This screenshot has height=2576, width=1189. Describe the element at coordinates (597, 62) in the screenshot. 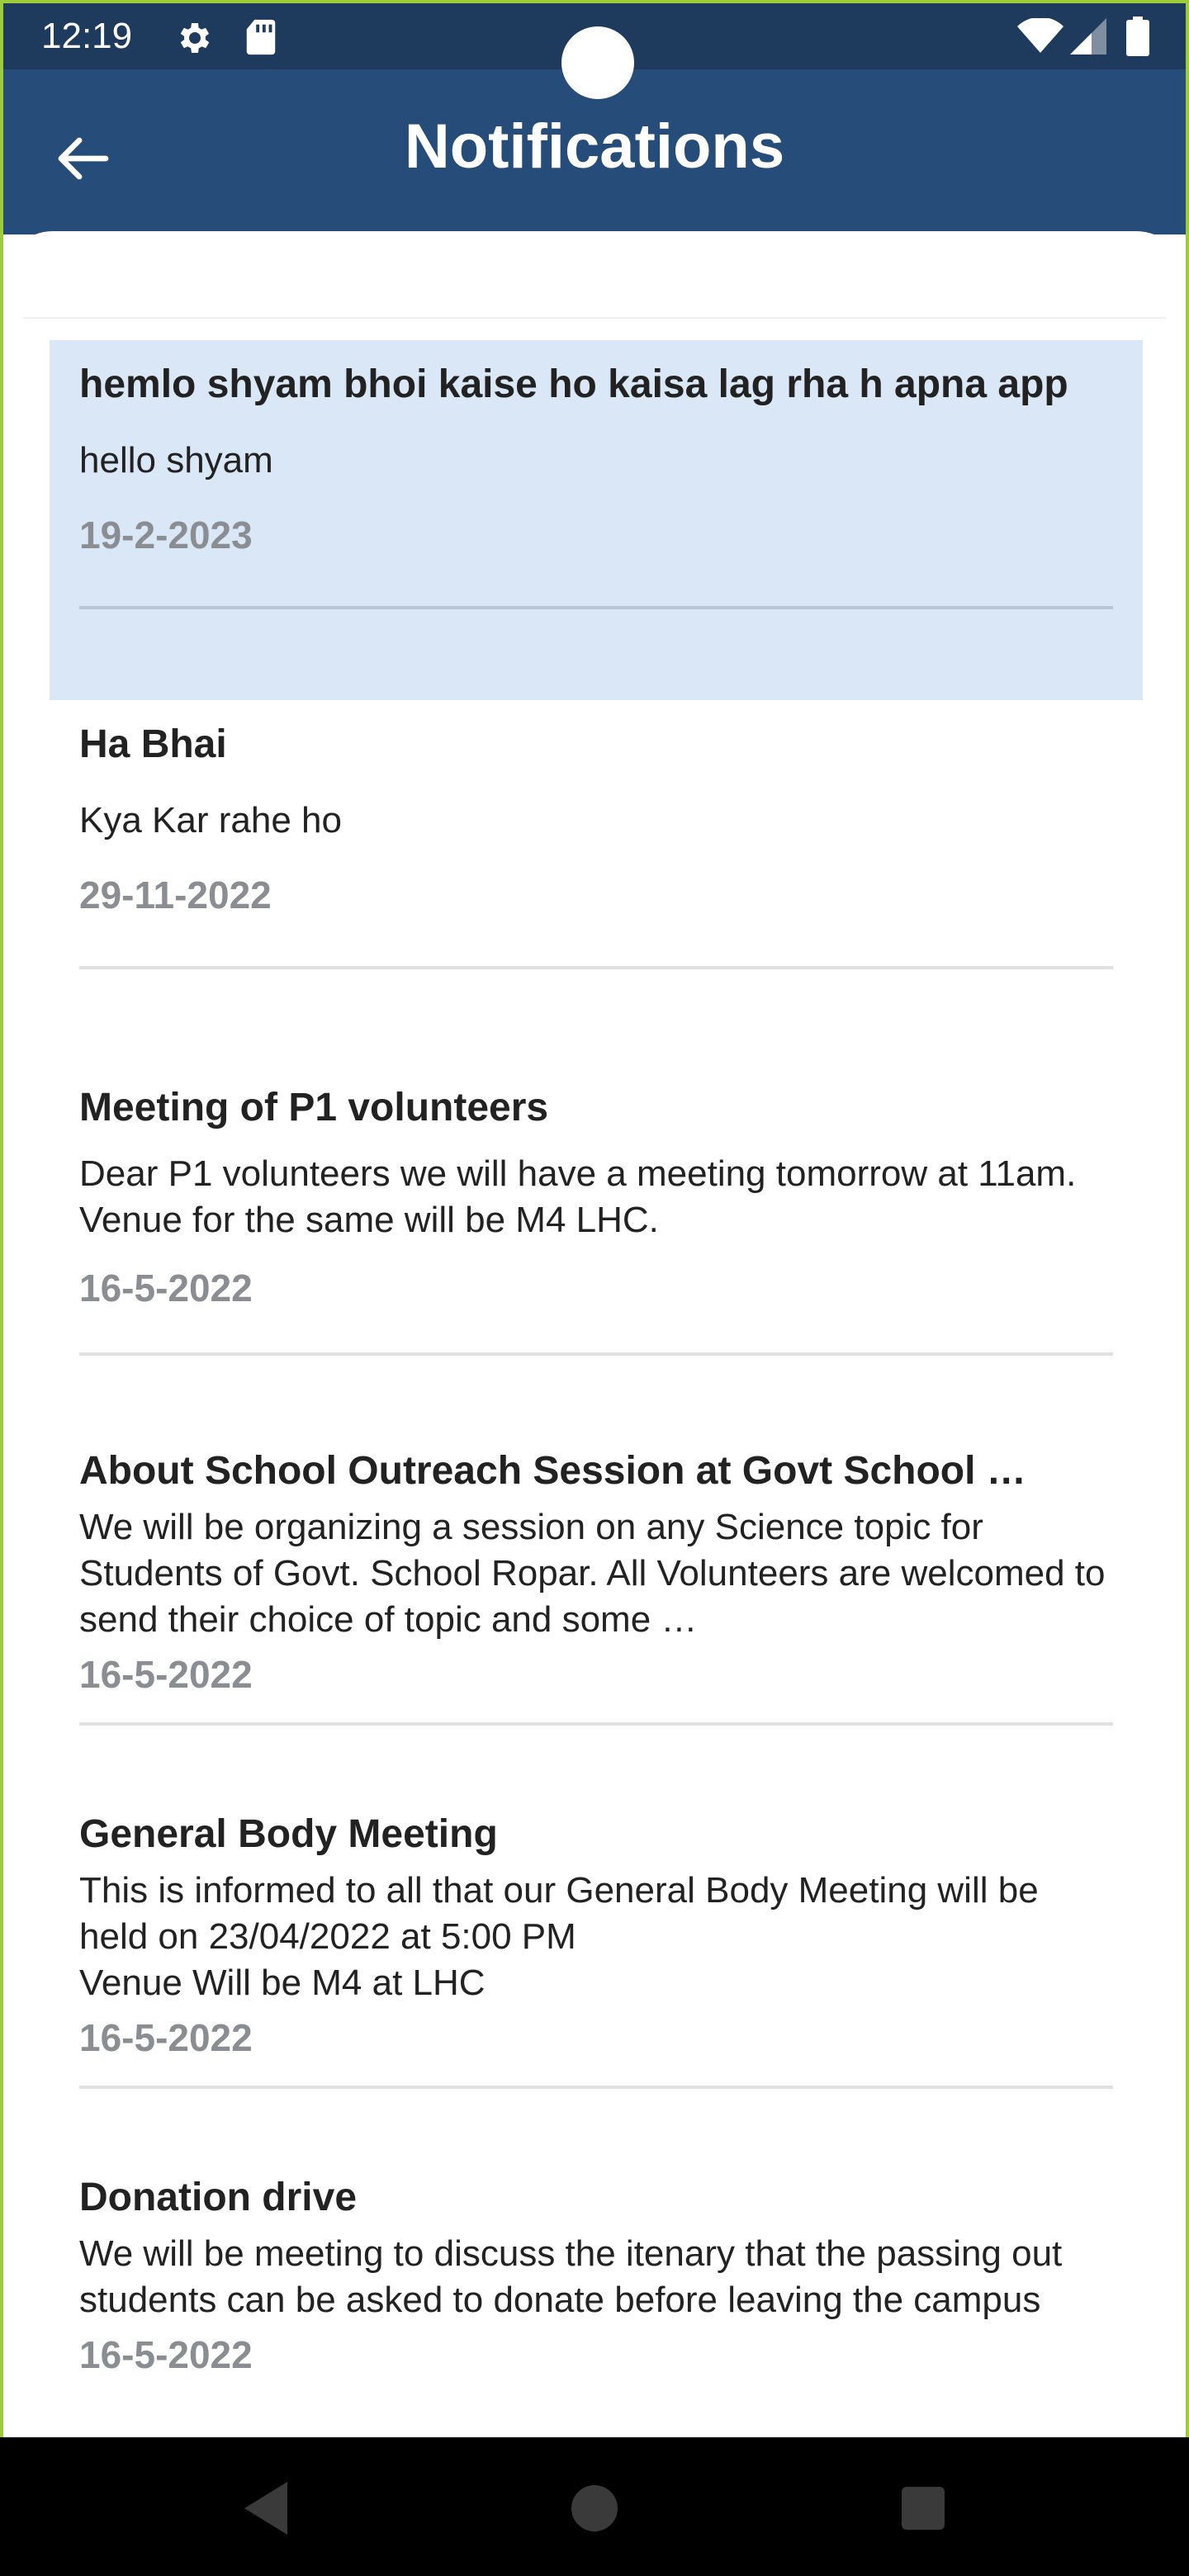

I see `camera-cutout` at that location.